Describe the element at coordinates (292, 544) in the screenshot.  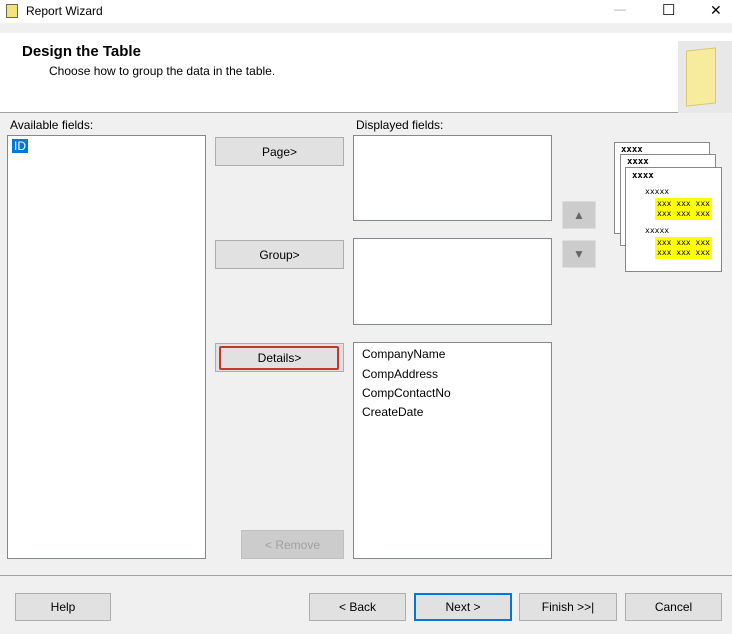
I see `remove-button: < Remove` at that location.